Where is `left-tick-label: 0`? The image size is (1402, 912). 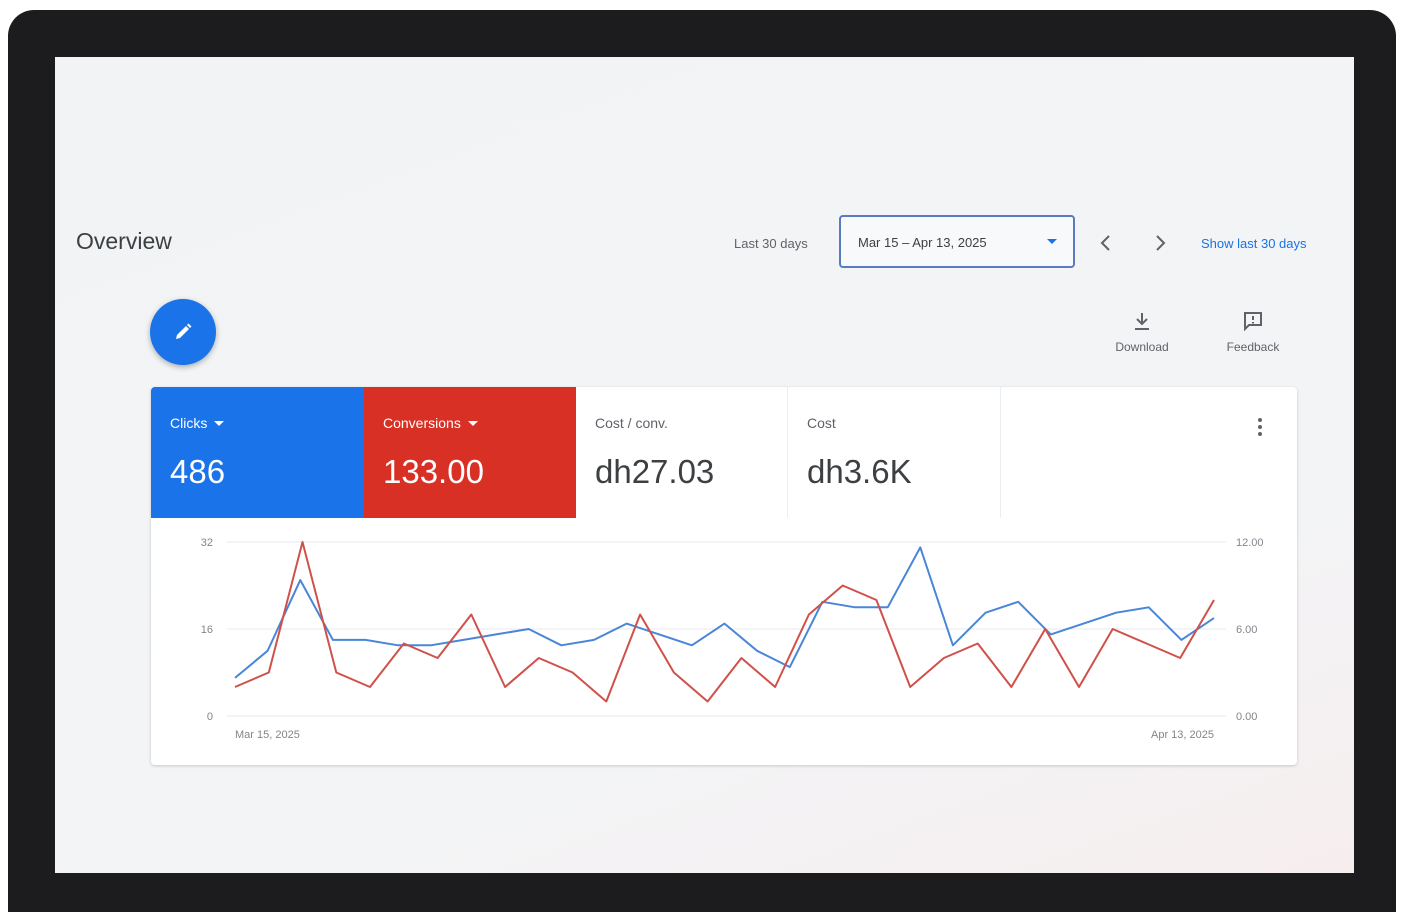 left-tick-label: 0 is located at coordinates (210, 717).